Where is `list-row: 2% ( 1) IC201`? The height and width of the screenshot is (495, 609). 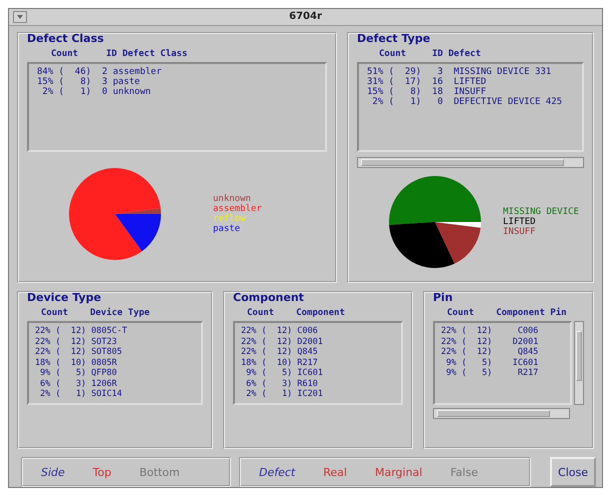
list-row: 2% ( 1) IC201 is located at coordinates (282, 394).